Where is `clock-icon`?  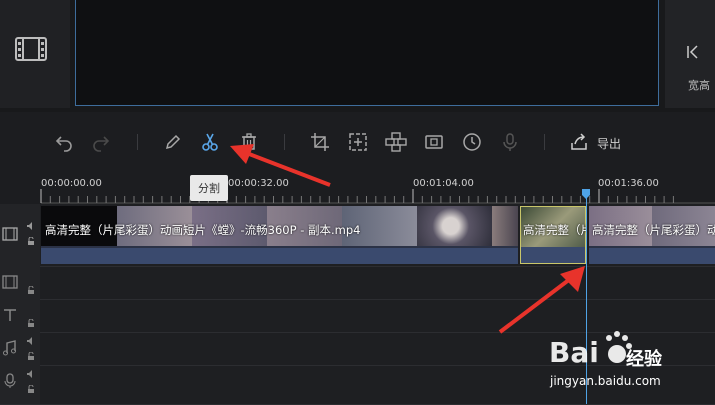 clock-icon is located at coordinates (472, 142).